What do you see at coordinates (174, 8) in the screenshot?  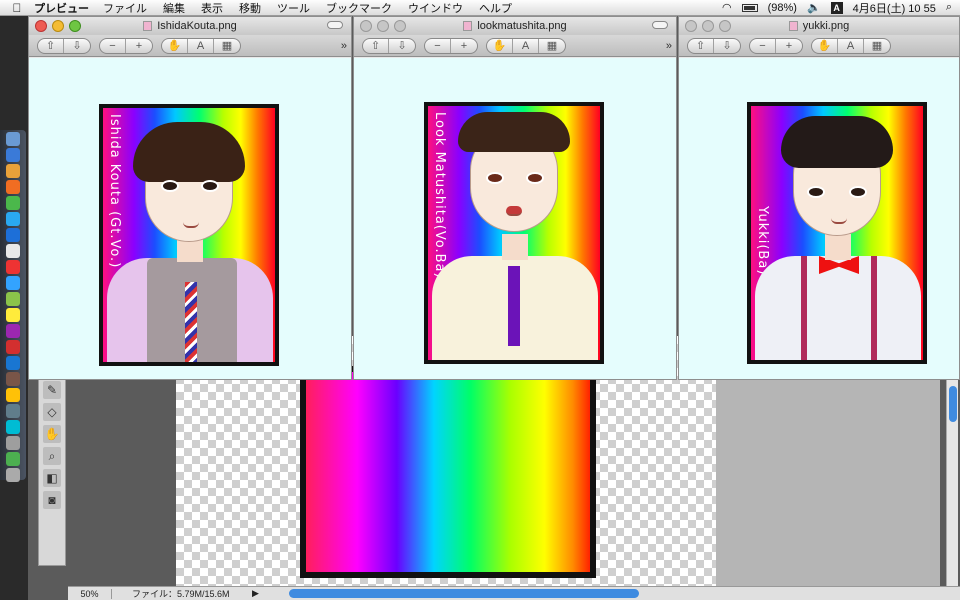 I see `menu-edit: 編集` at bounding box center [174, 8].